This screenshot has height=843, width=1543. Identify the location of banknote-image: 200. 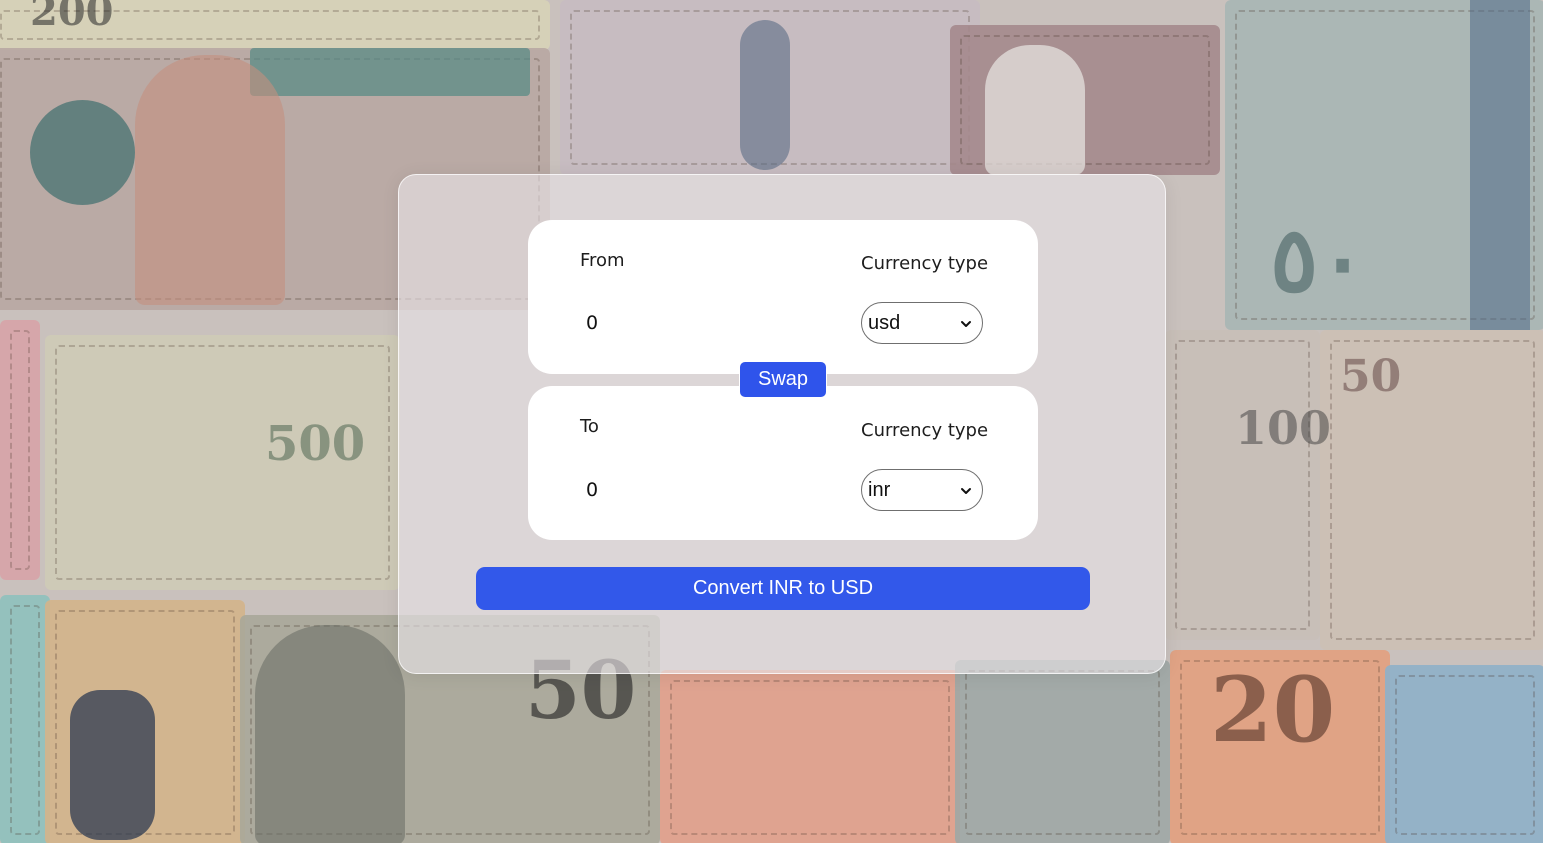
(72, 17).